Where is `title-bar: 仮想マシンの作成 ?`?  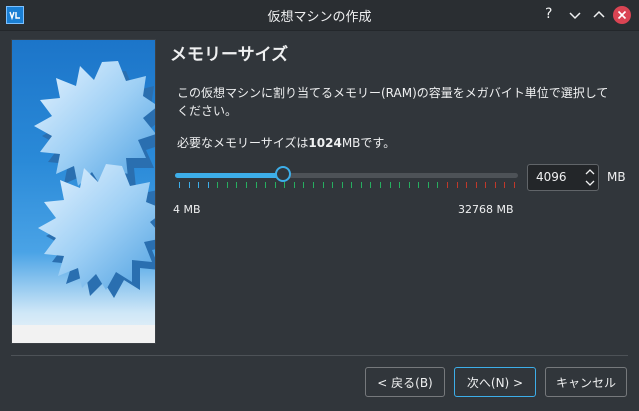 title-bar: 仮想マシンの作成 ? is located at coordinates (319, 15).